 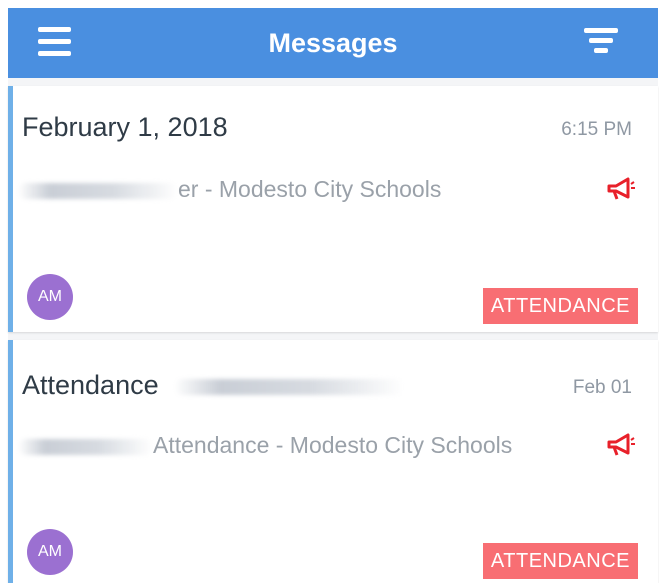 I want to click on page-title: Messages, so click(x=333, y=42).